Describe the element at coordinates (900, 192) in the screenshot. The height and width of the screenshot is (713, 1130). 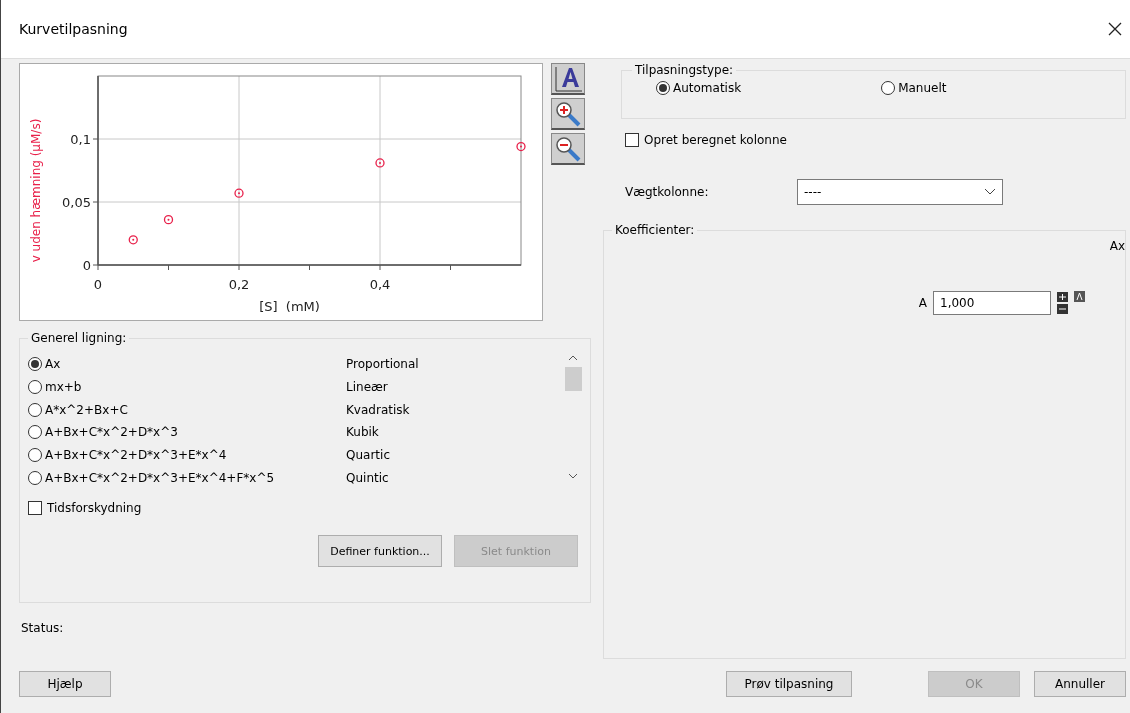
I see `weight-column-dropdown: ----` at that location.